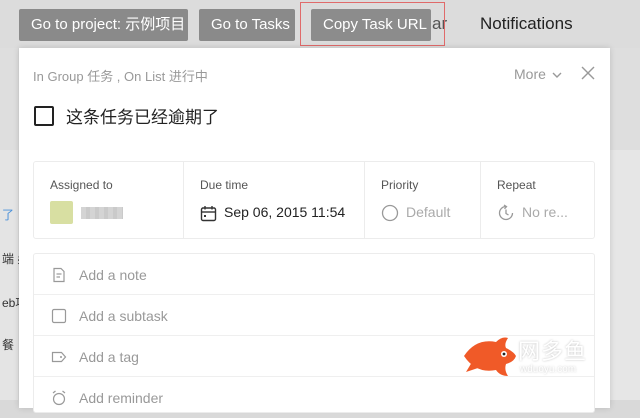 The width and height of the screenshot is (640, 418). What do you see at coordinates (81, 185) in the screenshot?
I see `assigned-to-label: Assigned to` at bounding box center [81, 185].